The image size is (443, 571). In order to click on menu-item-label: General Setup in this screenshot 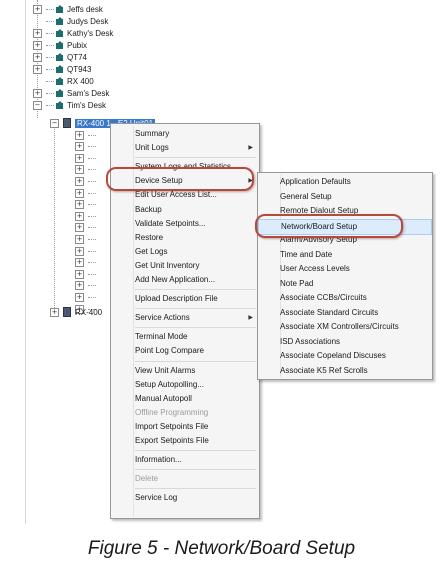, I will do `click(306, 196)`.